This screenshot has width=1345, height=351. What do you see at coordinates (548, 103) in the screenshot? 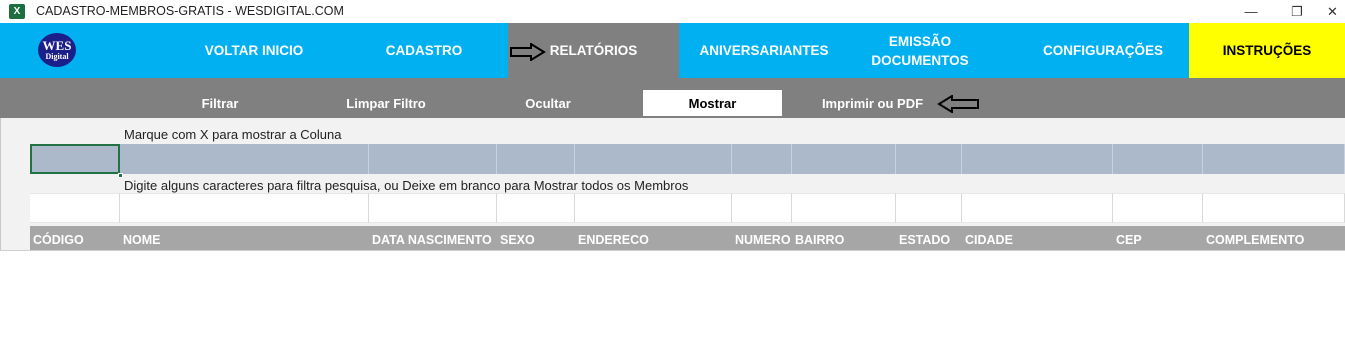
I see `ocultar-button: Ocultar` at bounding box center [548, 103].